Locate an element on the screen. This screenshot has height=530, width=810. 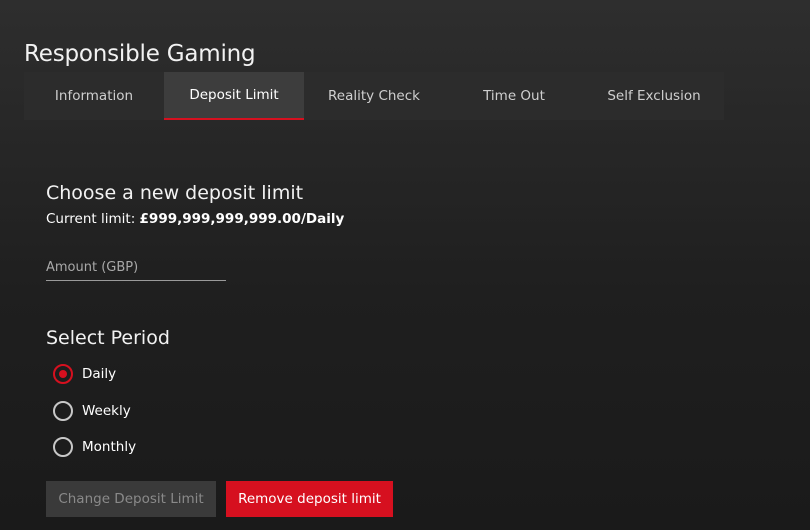
period-option-weekly: Weekly is located at coordinates (94, 411).